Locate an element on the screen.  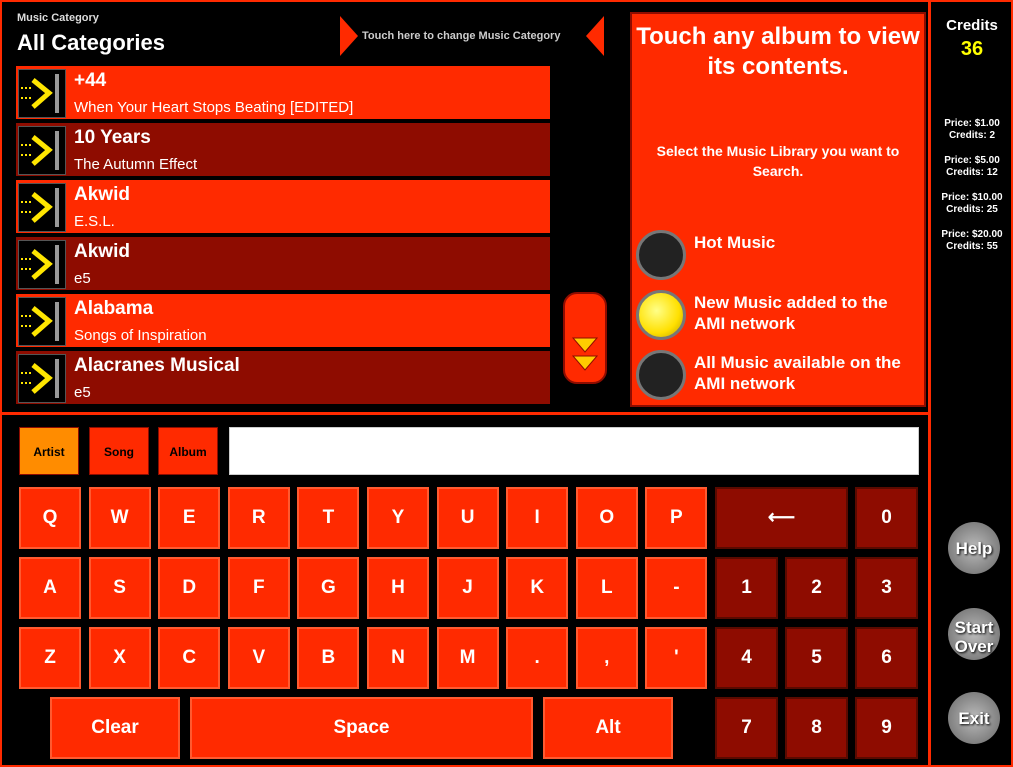
price-credits: Credits: 12 is located at coordinates (972, 172).